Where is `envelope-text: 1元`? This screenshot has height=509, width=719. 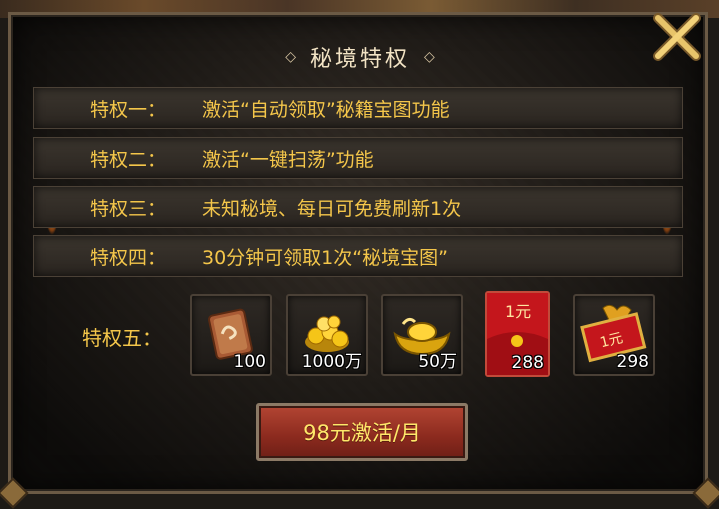
envelope-text: 1元 is located at coordinates (518, 311).